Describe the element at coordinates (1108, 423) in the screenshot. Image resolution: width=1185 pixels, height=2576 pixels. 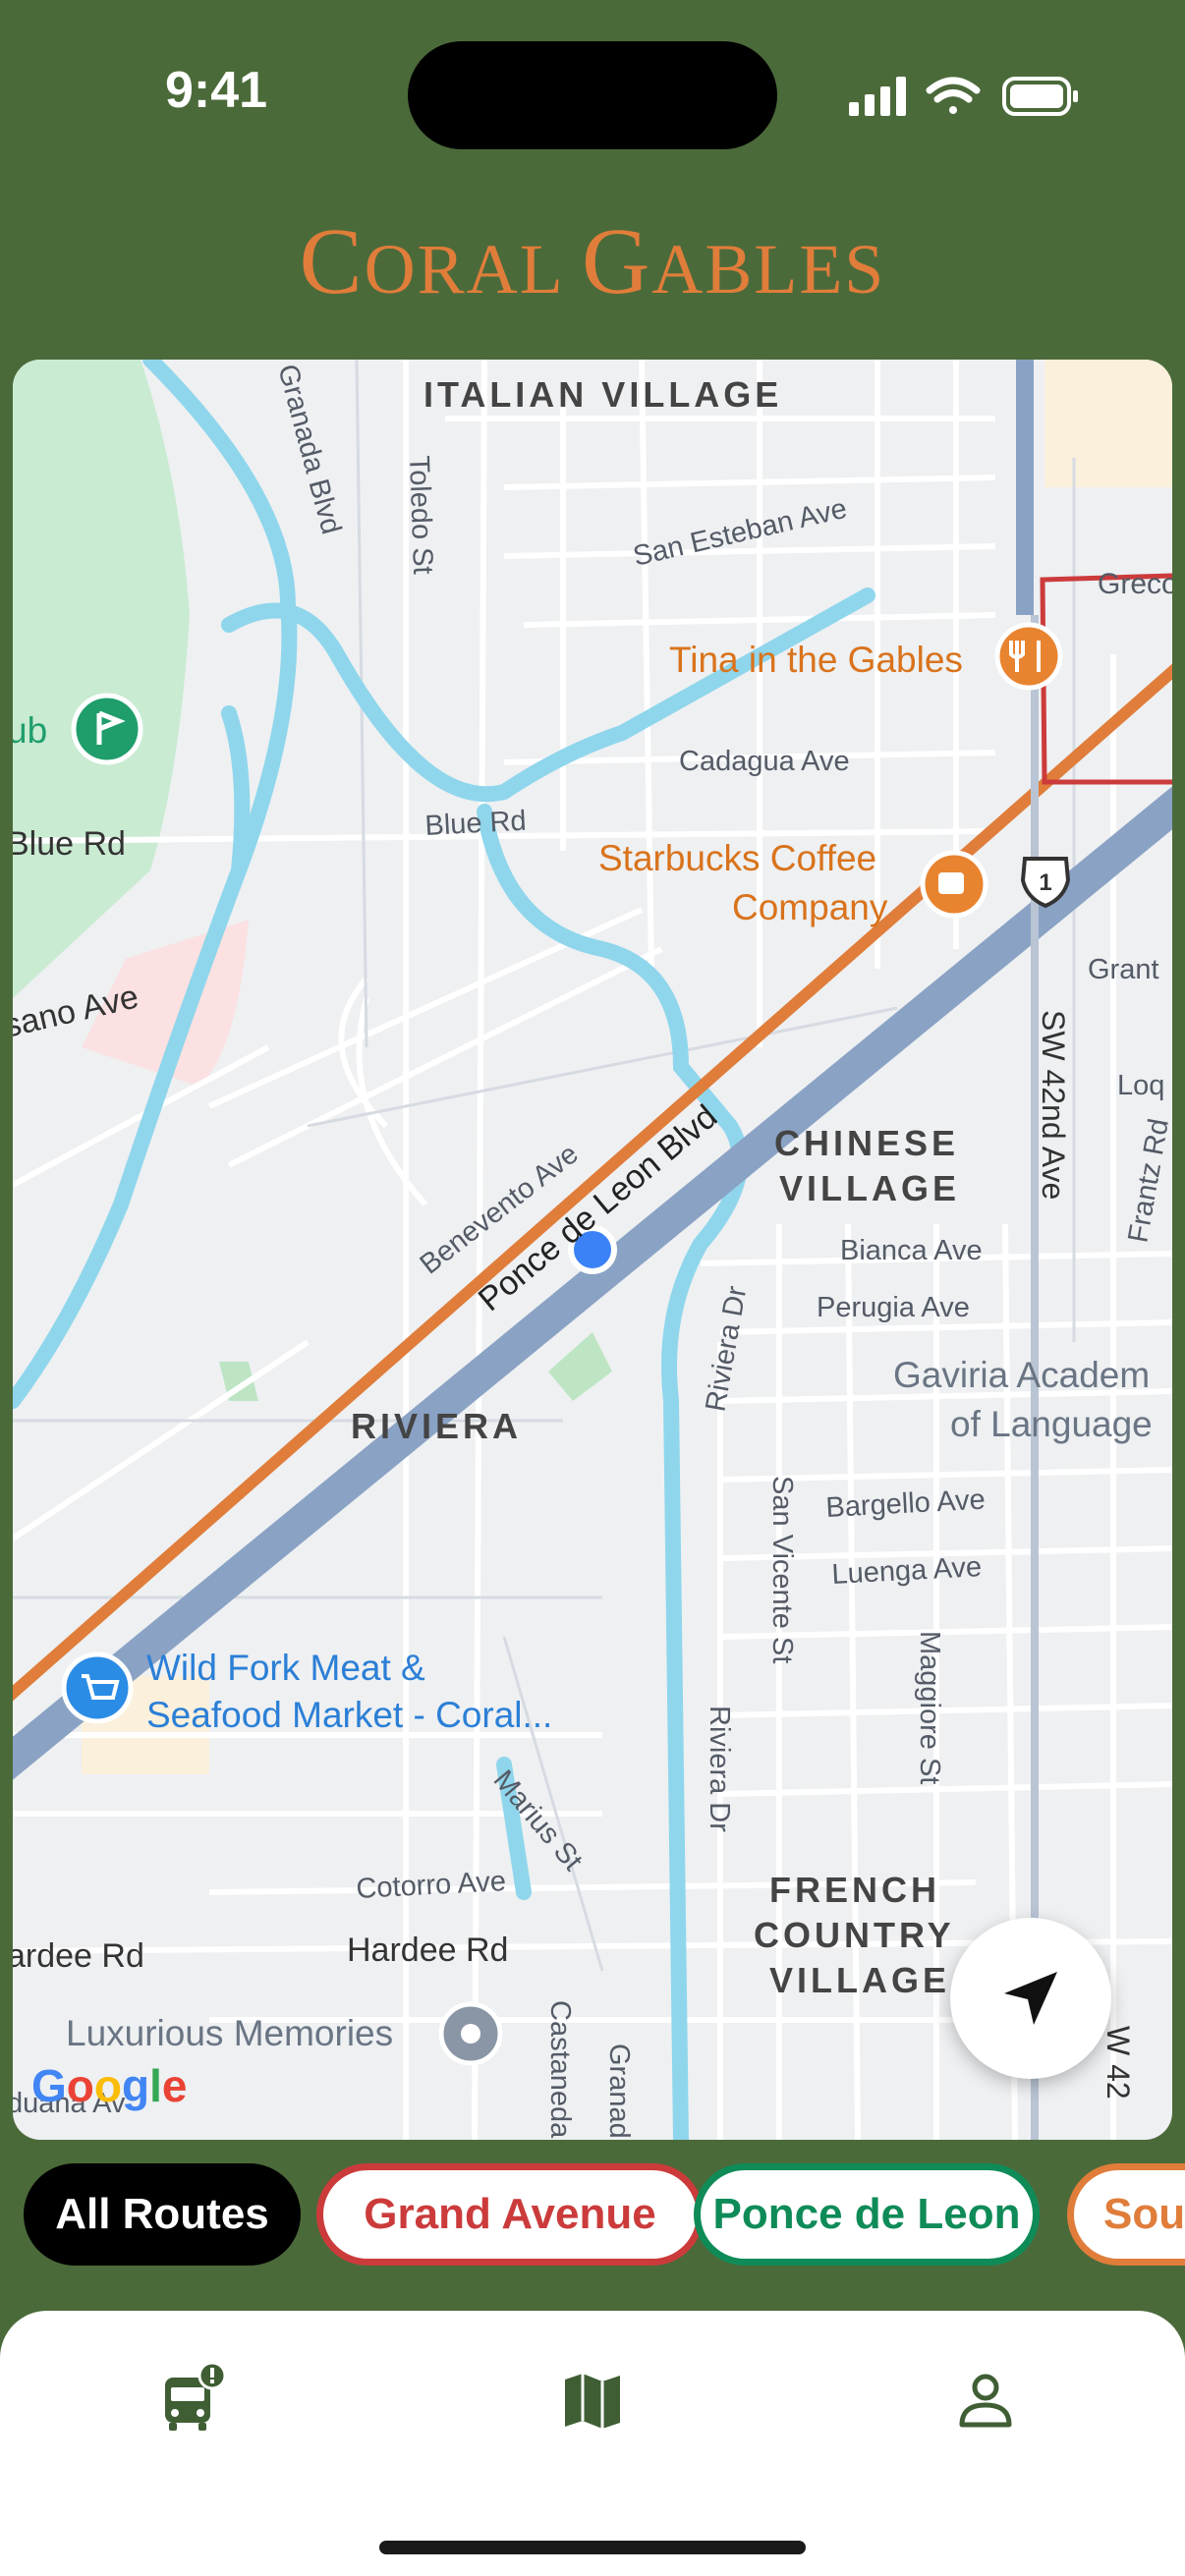
I see `commercial-area` at that location.